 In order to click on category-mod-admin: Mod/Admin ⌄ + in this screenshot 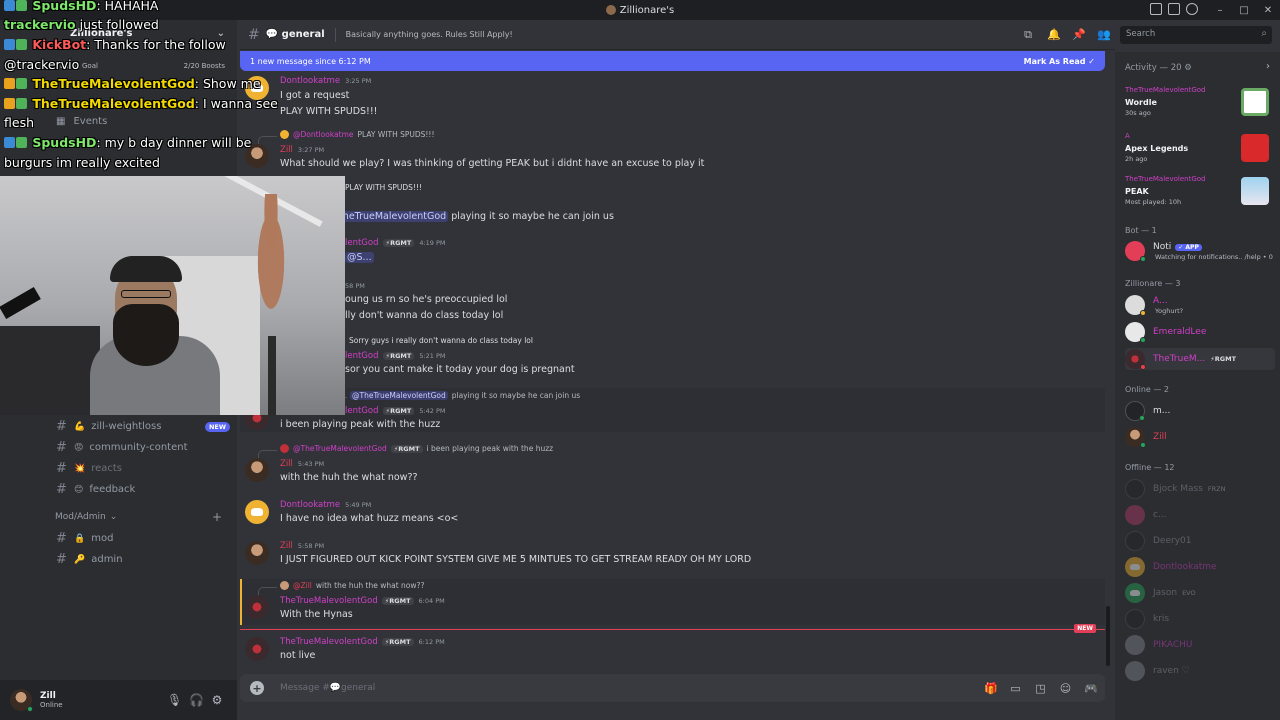, I will do `click(140, 517)`.